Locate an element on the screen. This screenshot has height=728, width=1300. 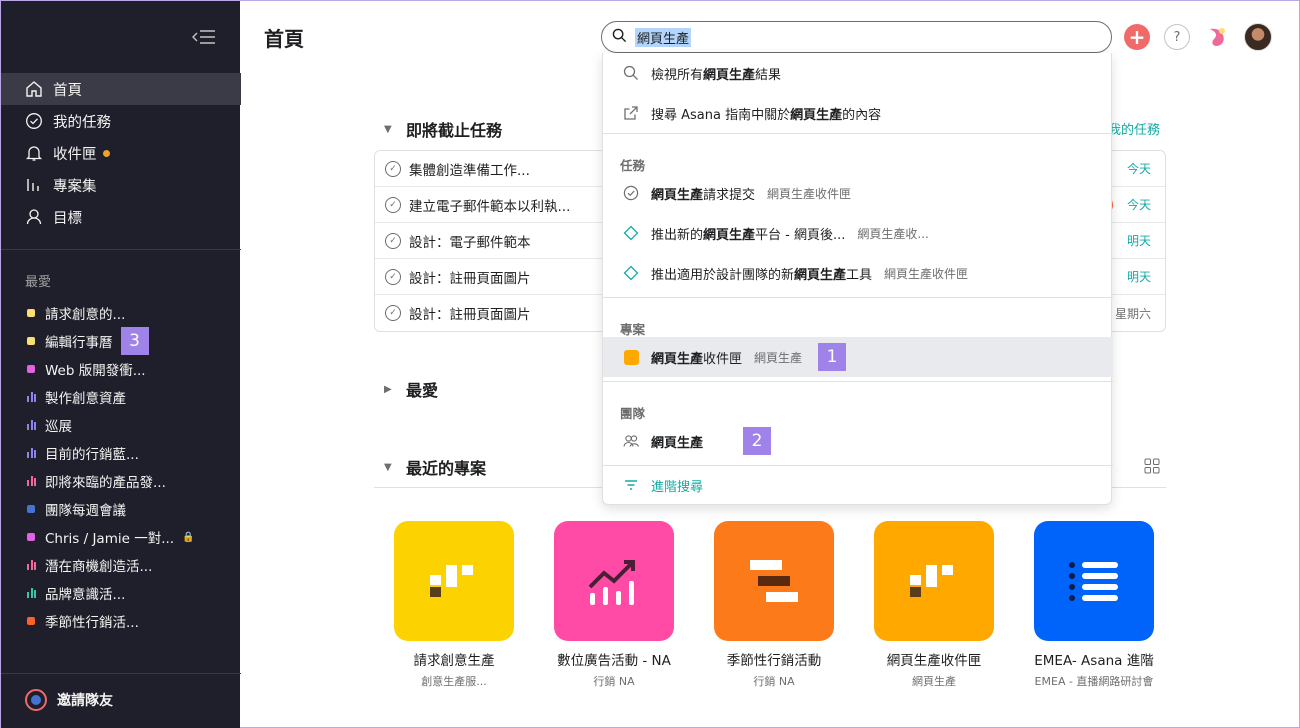
favorite-label: 巡展 is located at coordinates (58, 427).